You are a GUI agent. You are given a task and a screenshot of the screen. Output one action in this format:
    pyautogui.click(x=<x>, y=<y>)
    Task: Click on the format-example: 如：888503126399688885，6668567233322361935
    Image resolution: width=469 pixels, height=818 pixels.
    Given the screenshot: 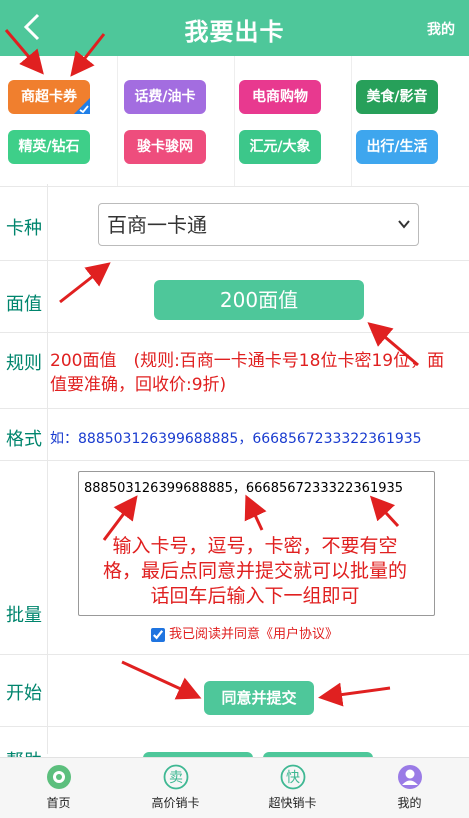 What is the action you would take?
    pyautogui.click(x=236, y=439)
    